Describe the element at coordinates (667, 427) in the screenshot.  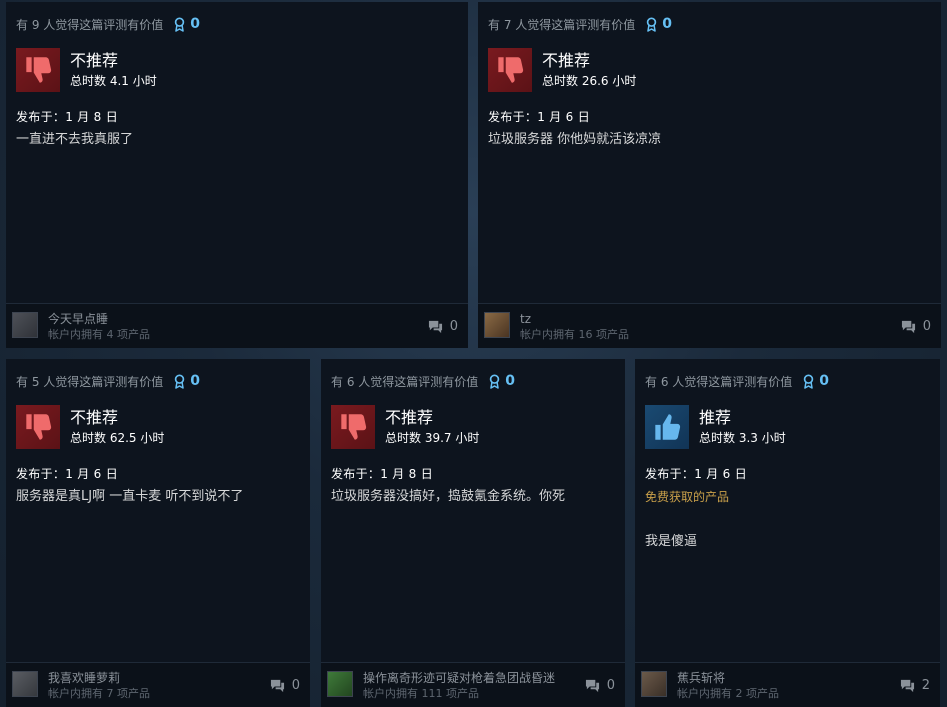
I see `thumbs-up-icon` at that location.